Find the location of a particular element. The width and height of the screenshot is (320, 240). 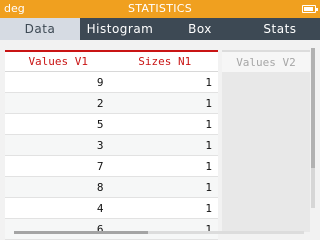

table-row: 3 1 is located at coordinates (111, 145).